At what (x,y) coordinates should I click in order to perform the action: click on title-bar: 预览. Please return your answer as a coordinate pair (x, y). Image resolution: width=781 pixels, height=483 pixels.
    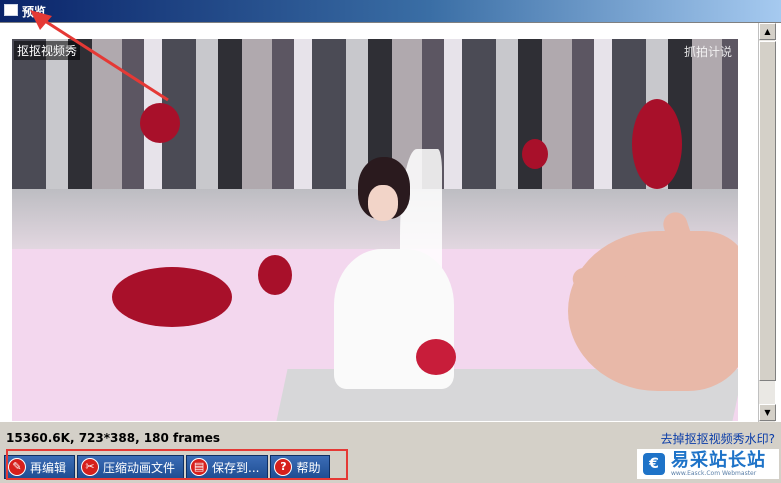
    Looking at the image, I should click on (390, 11).